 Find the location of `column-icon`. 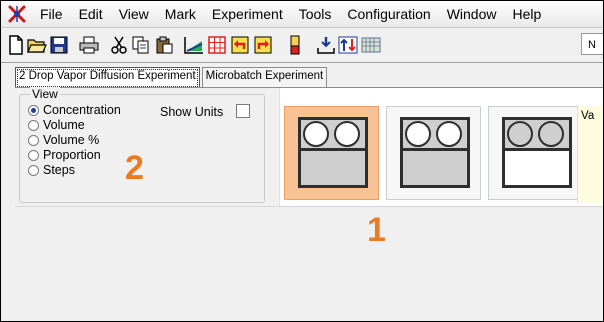

column-icon is located at coordinates (295, 45).